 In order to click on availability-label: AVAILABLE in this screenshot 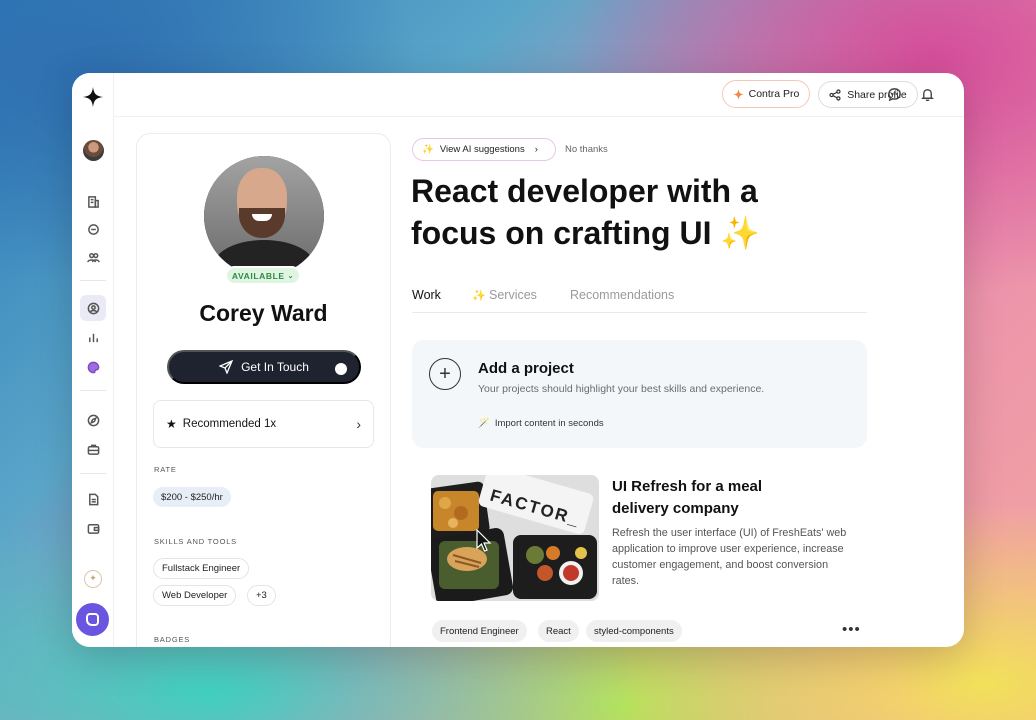, I will do `click(258, 275)`.